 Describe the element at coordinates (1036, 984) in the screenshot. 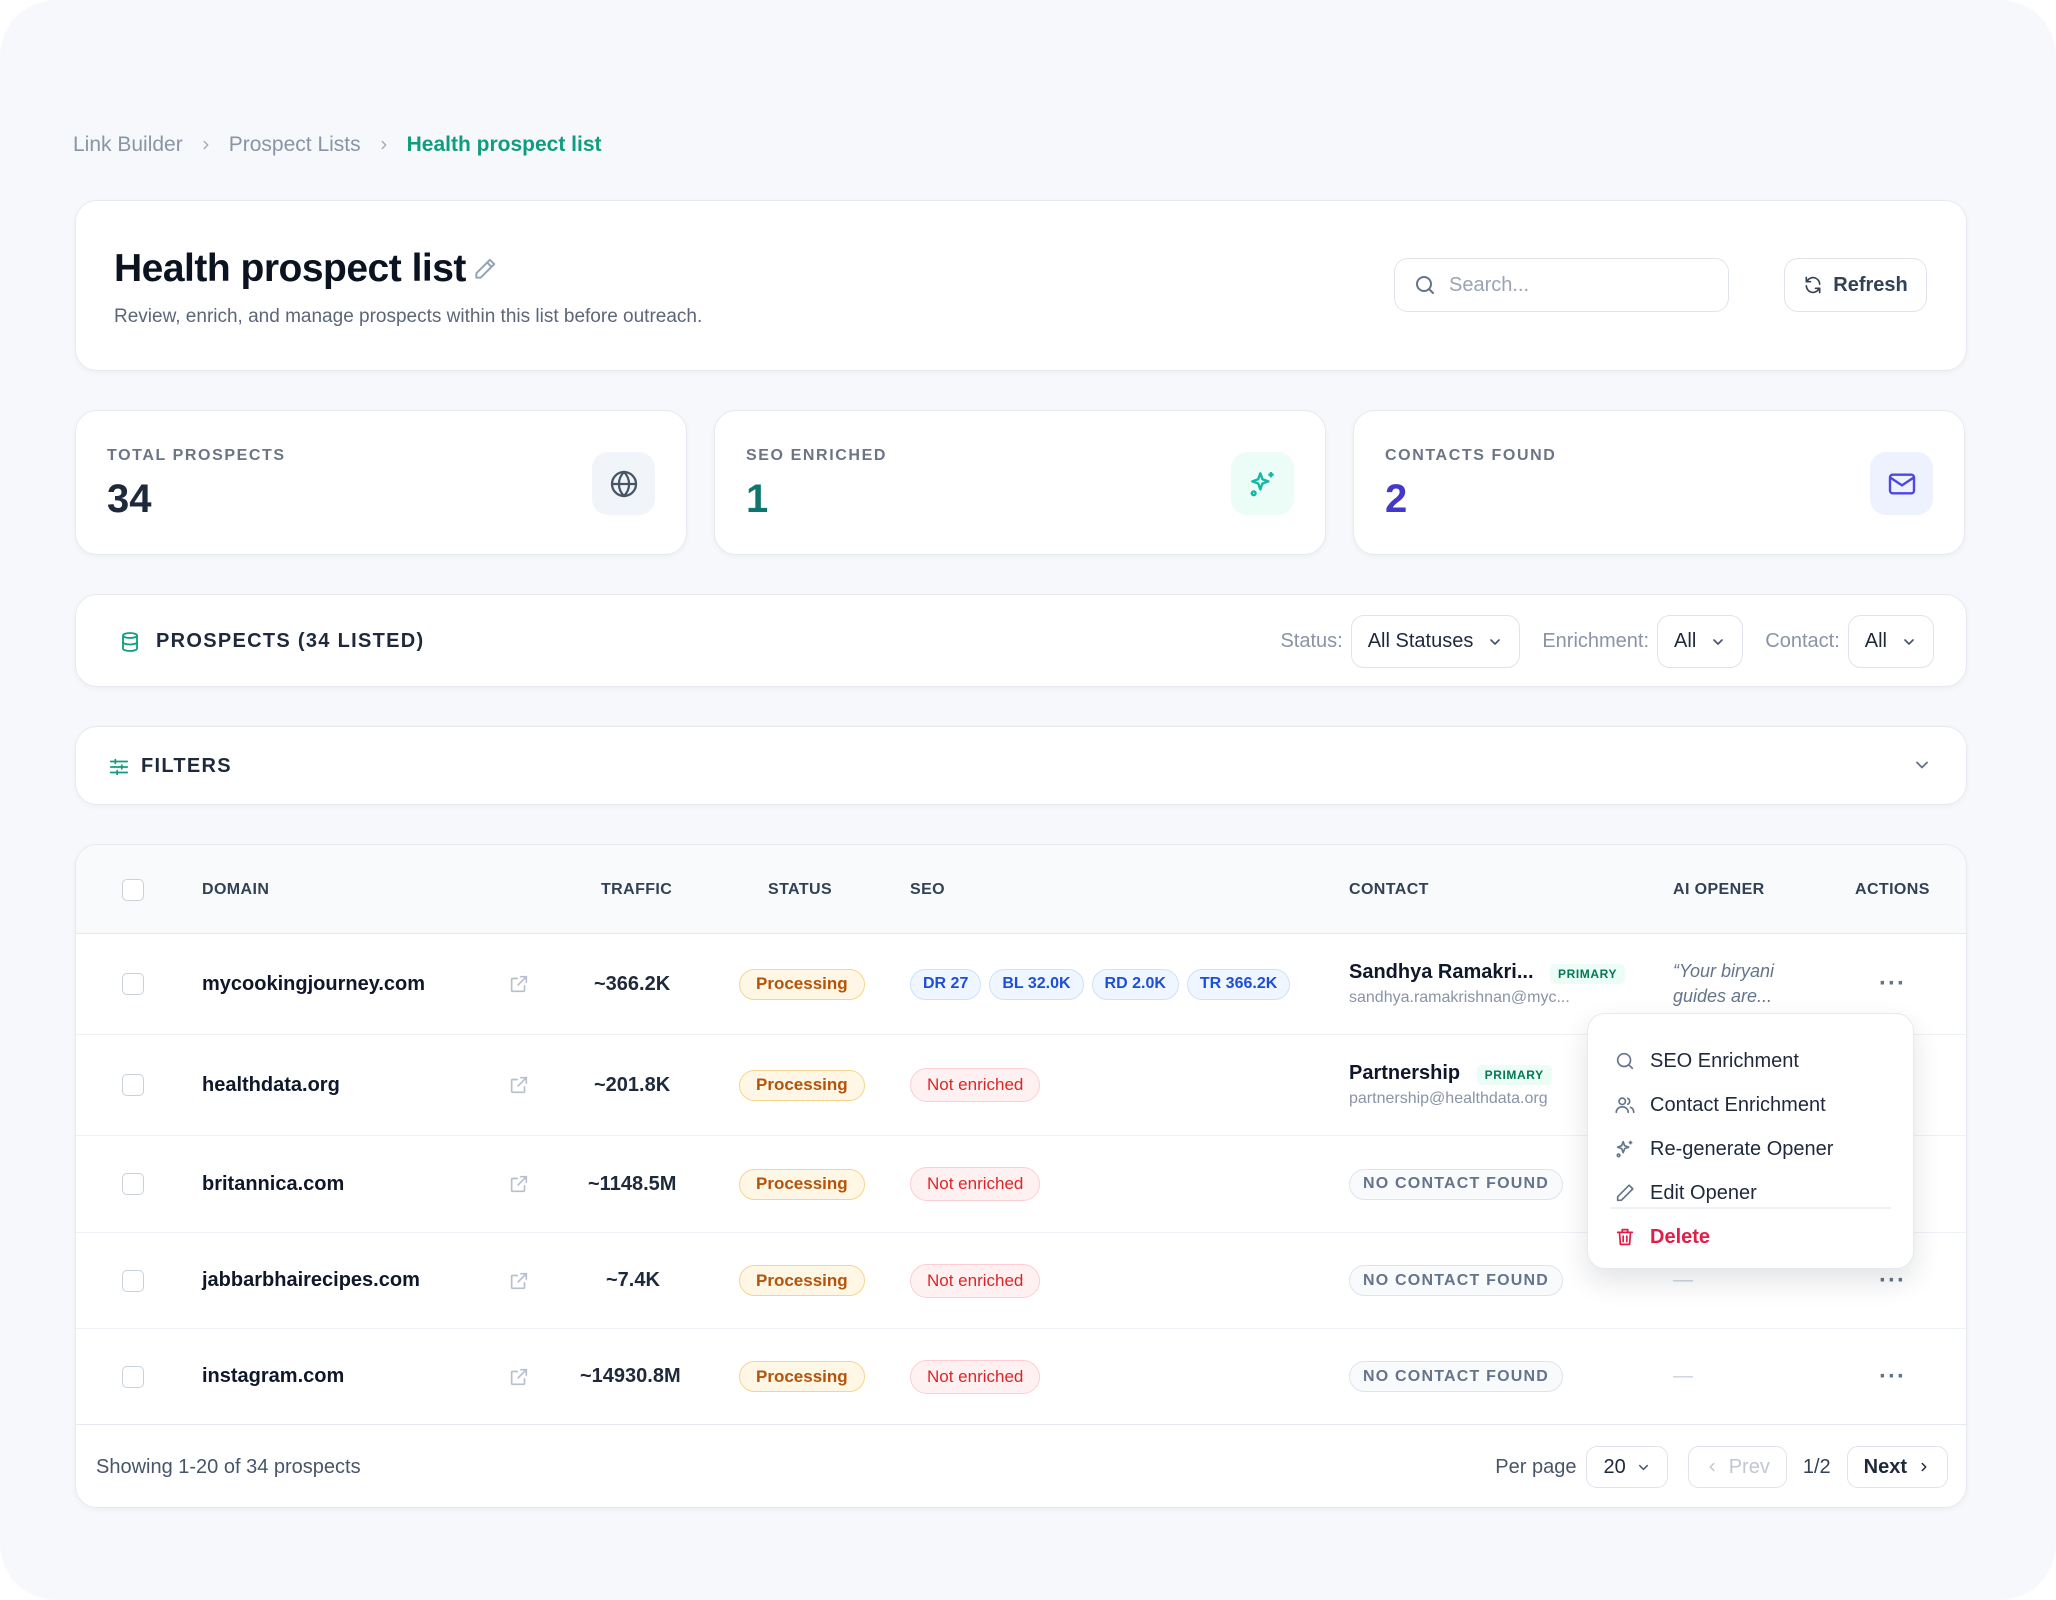

I see `seo-metric-bl: BL 32.0K` at that location.